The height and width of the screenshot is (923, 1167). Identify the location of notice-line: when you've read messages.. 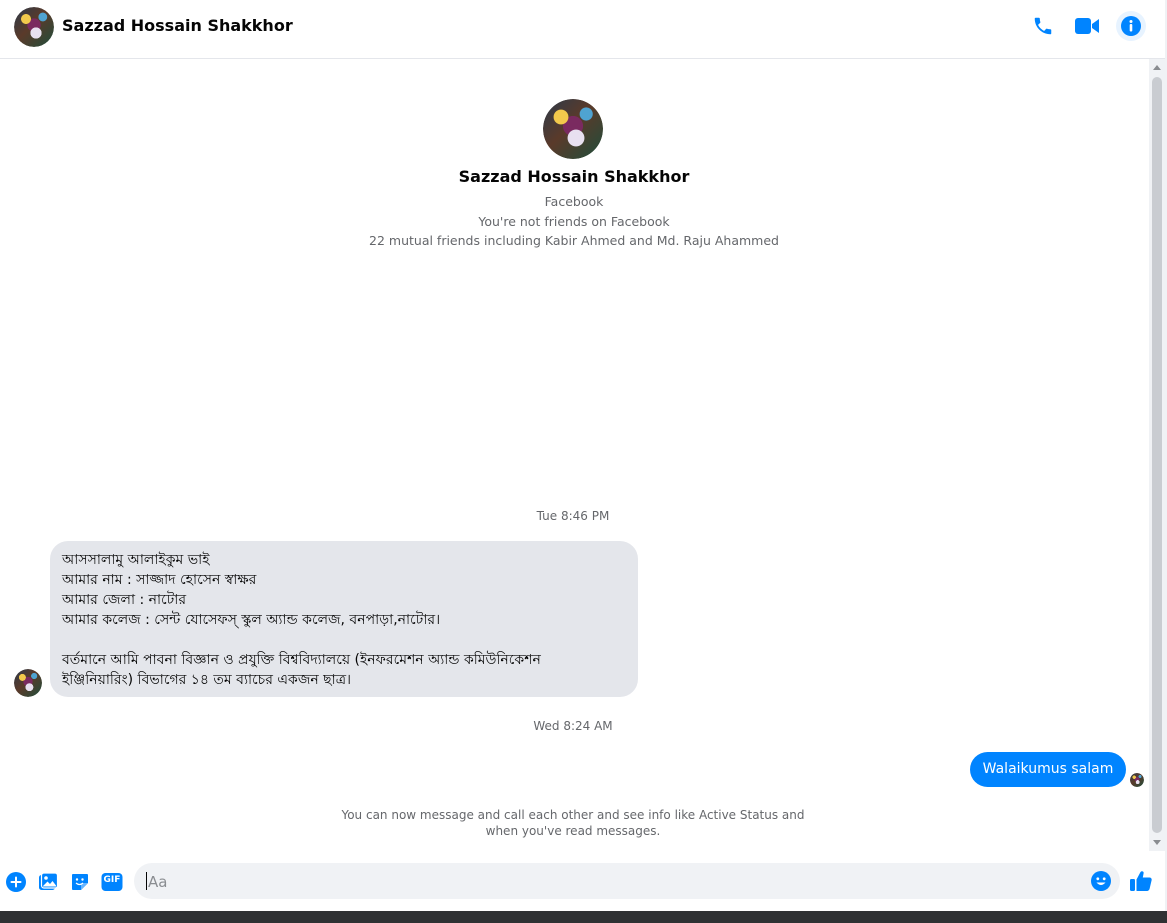
(573, 831).